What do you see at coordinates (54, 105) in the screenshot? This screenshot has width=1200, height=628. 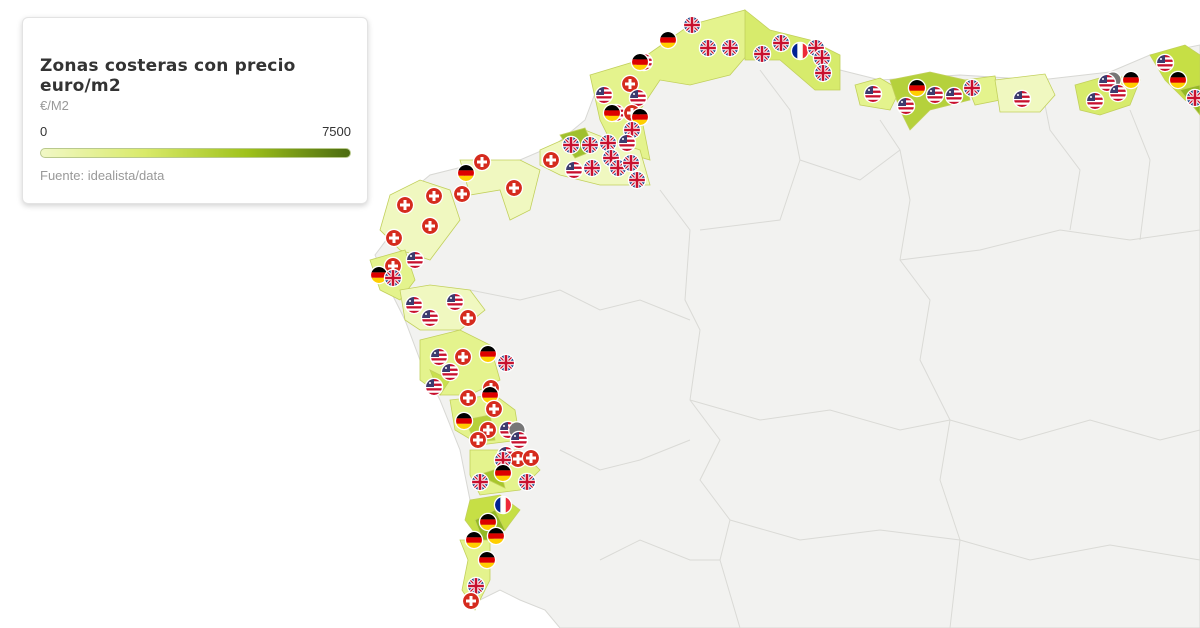 I see `legend-unit: €/M2` at bounding box center [54, 105].